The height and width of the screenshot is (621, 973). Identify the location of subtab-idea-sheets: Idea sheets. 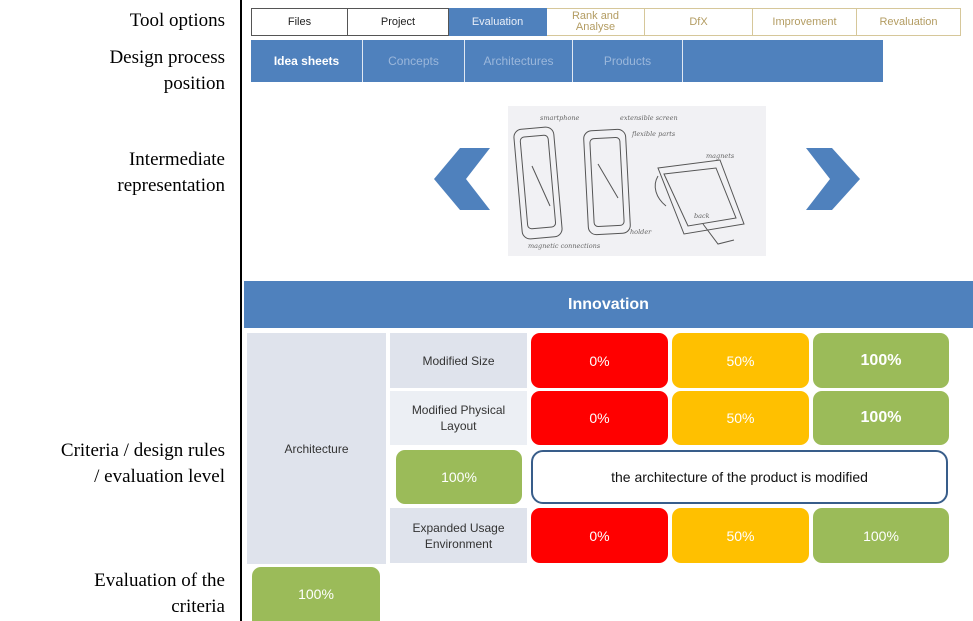
(307, 61).